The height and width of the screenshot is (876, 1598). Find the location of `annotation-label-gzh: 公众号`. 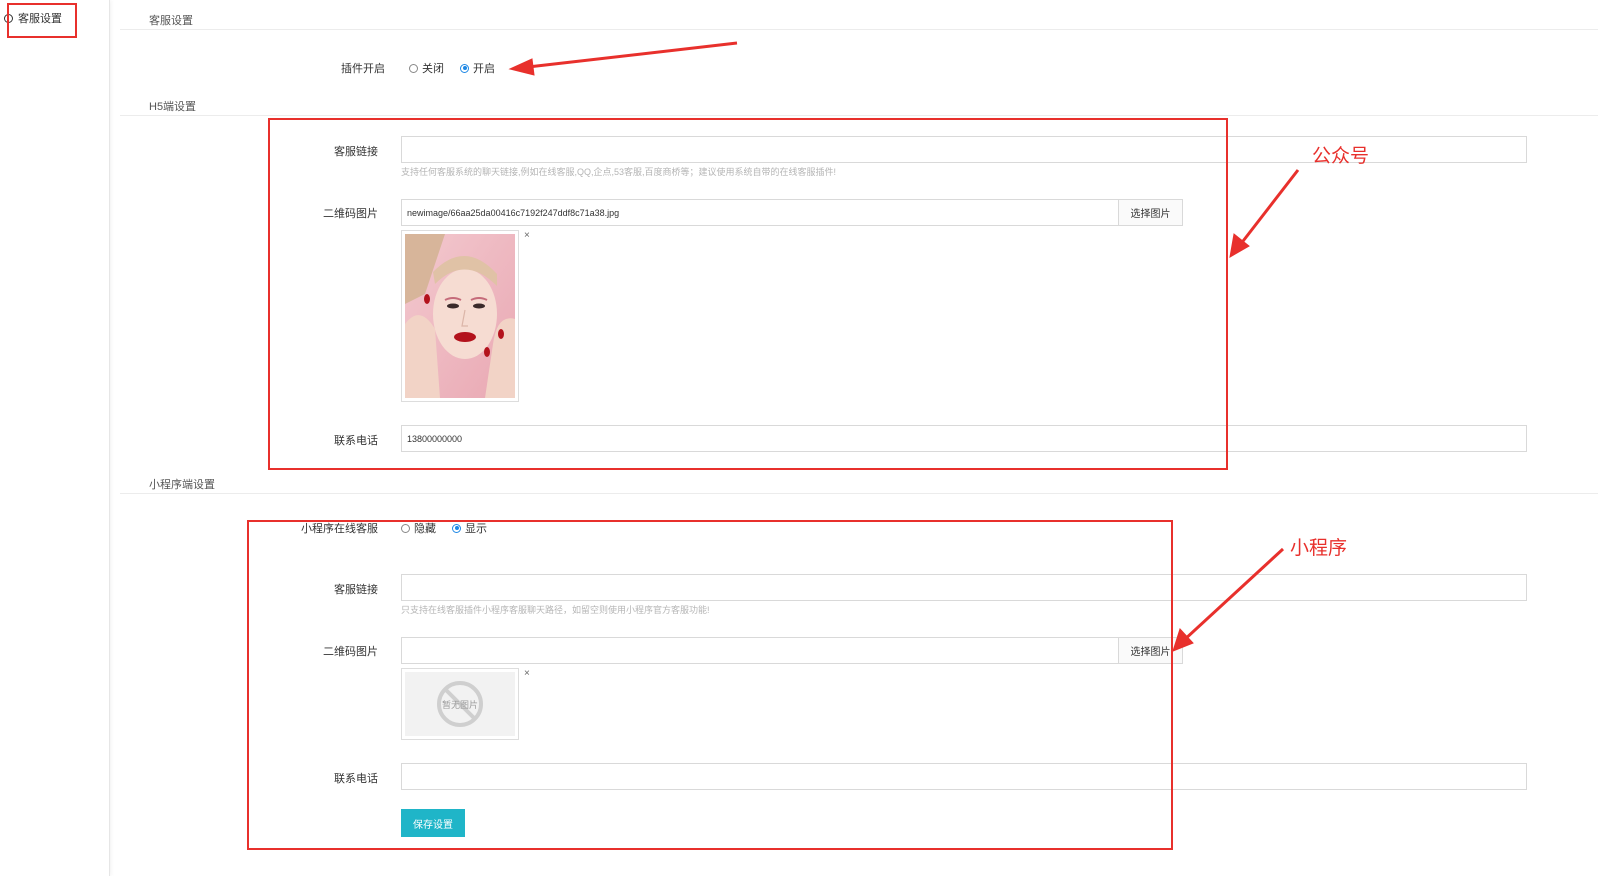

annotation-label-gzh: 公众号 is located at coordinates (1341, 156).